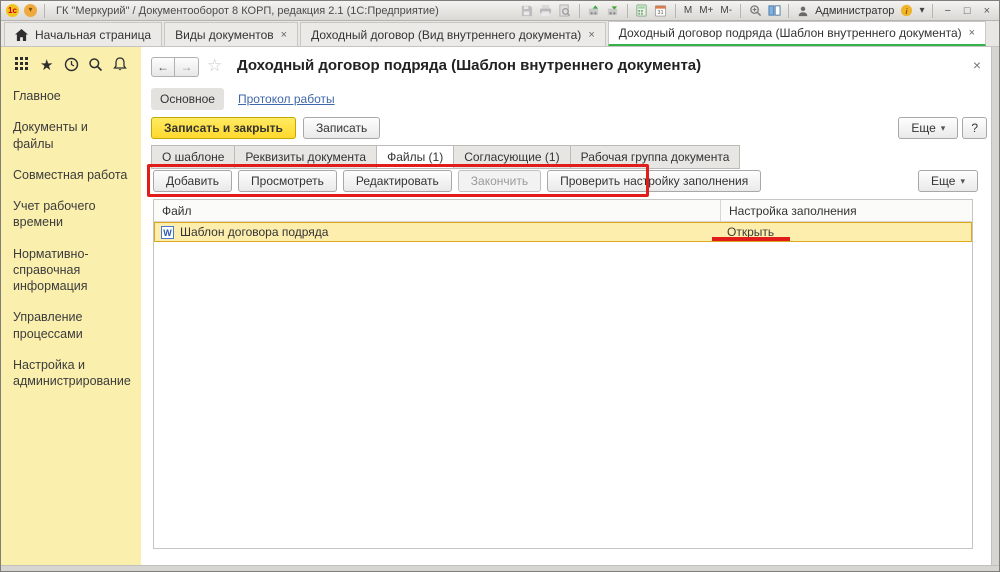 Image resolution: width=1000 pixels, height=572 pixels. Describe the element at coordinates (923, 128) in the screenshot. I see `more-button-label: Еще` at that location.